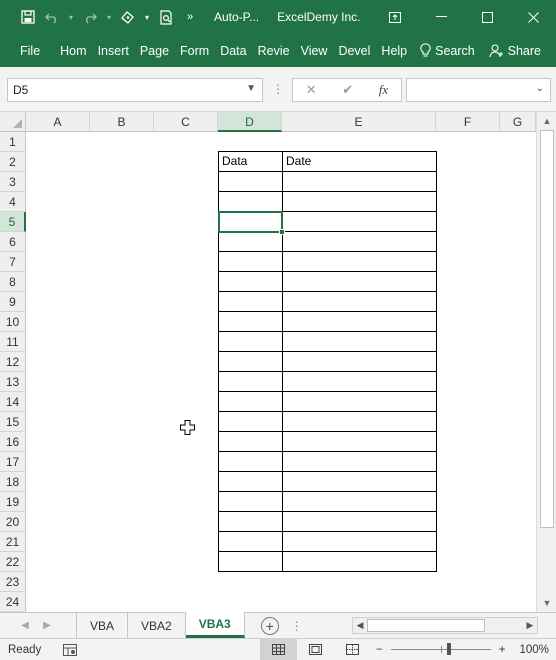 Image resolution: width=556 pixels, height=660 pixels. Describe the element at coordinates (468, 122) in the screenshot. I see `column-header-f: F` at that location.